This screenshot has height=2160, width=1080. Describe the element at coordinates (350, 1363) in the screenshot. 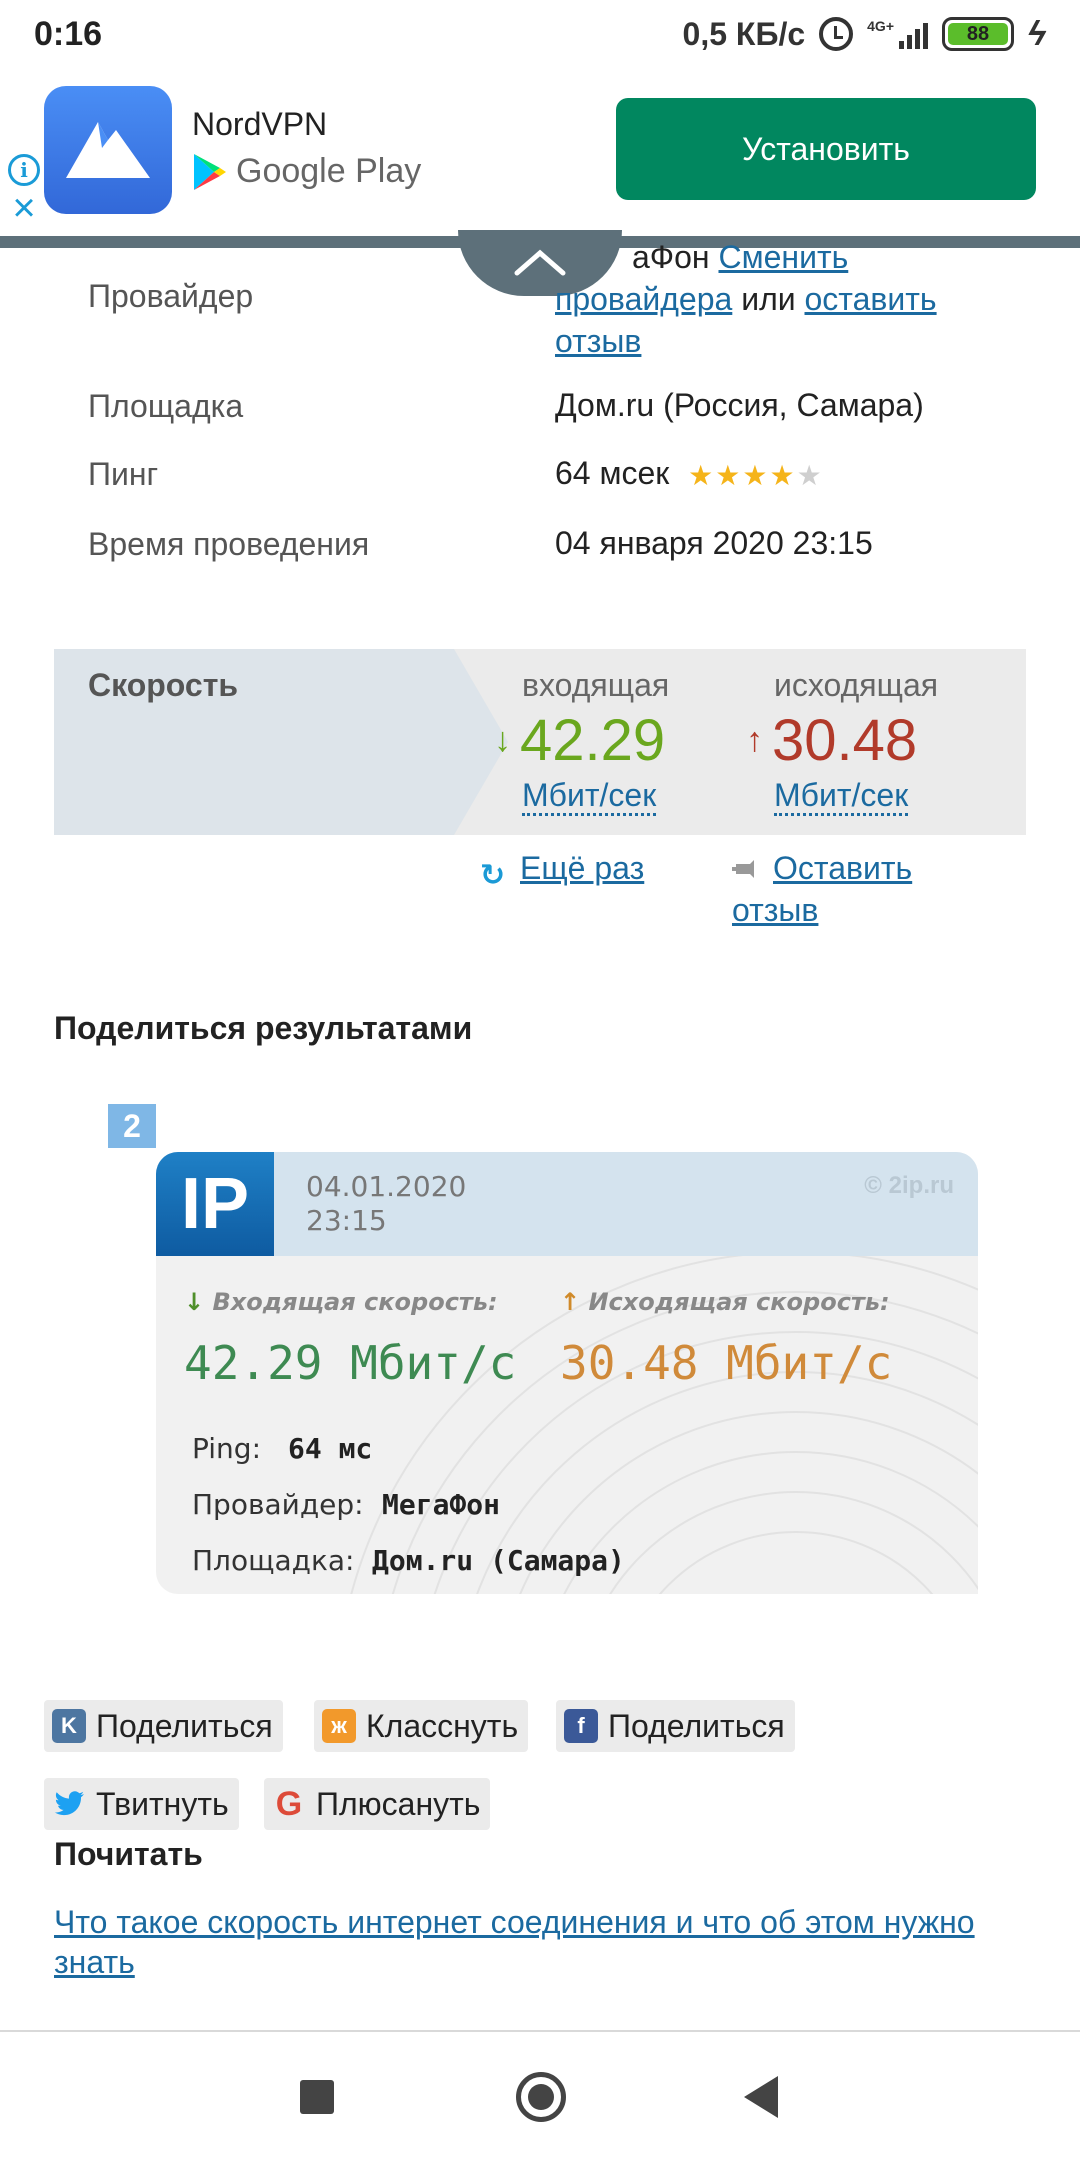

I see `card-download-value: 42.29 Мбит/с` at that location.